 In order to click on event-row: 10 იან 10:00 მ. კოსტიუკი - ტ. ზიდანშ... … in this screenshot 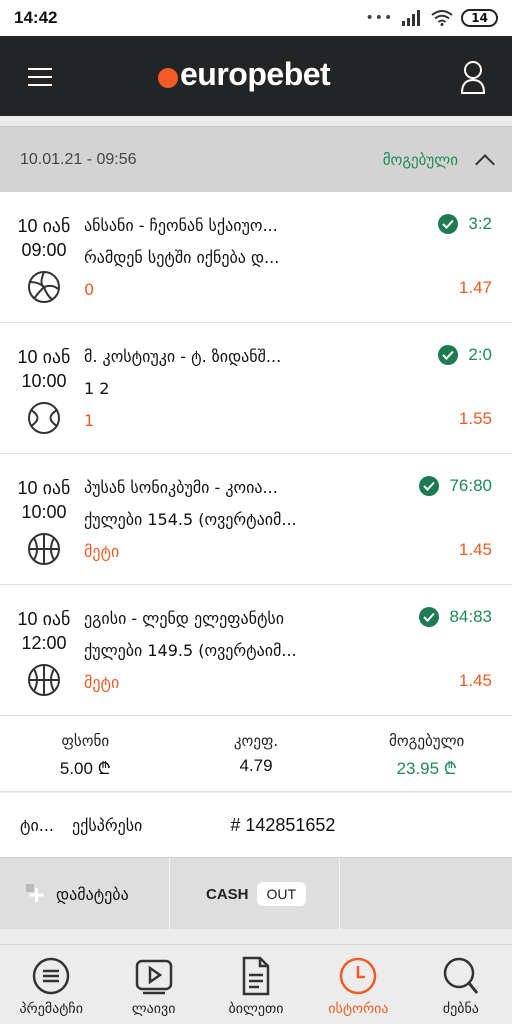, I will do `click(256, 388)`.